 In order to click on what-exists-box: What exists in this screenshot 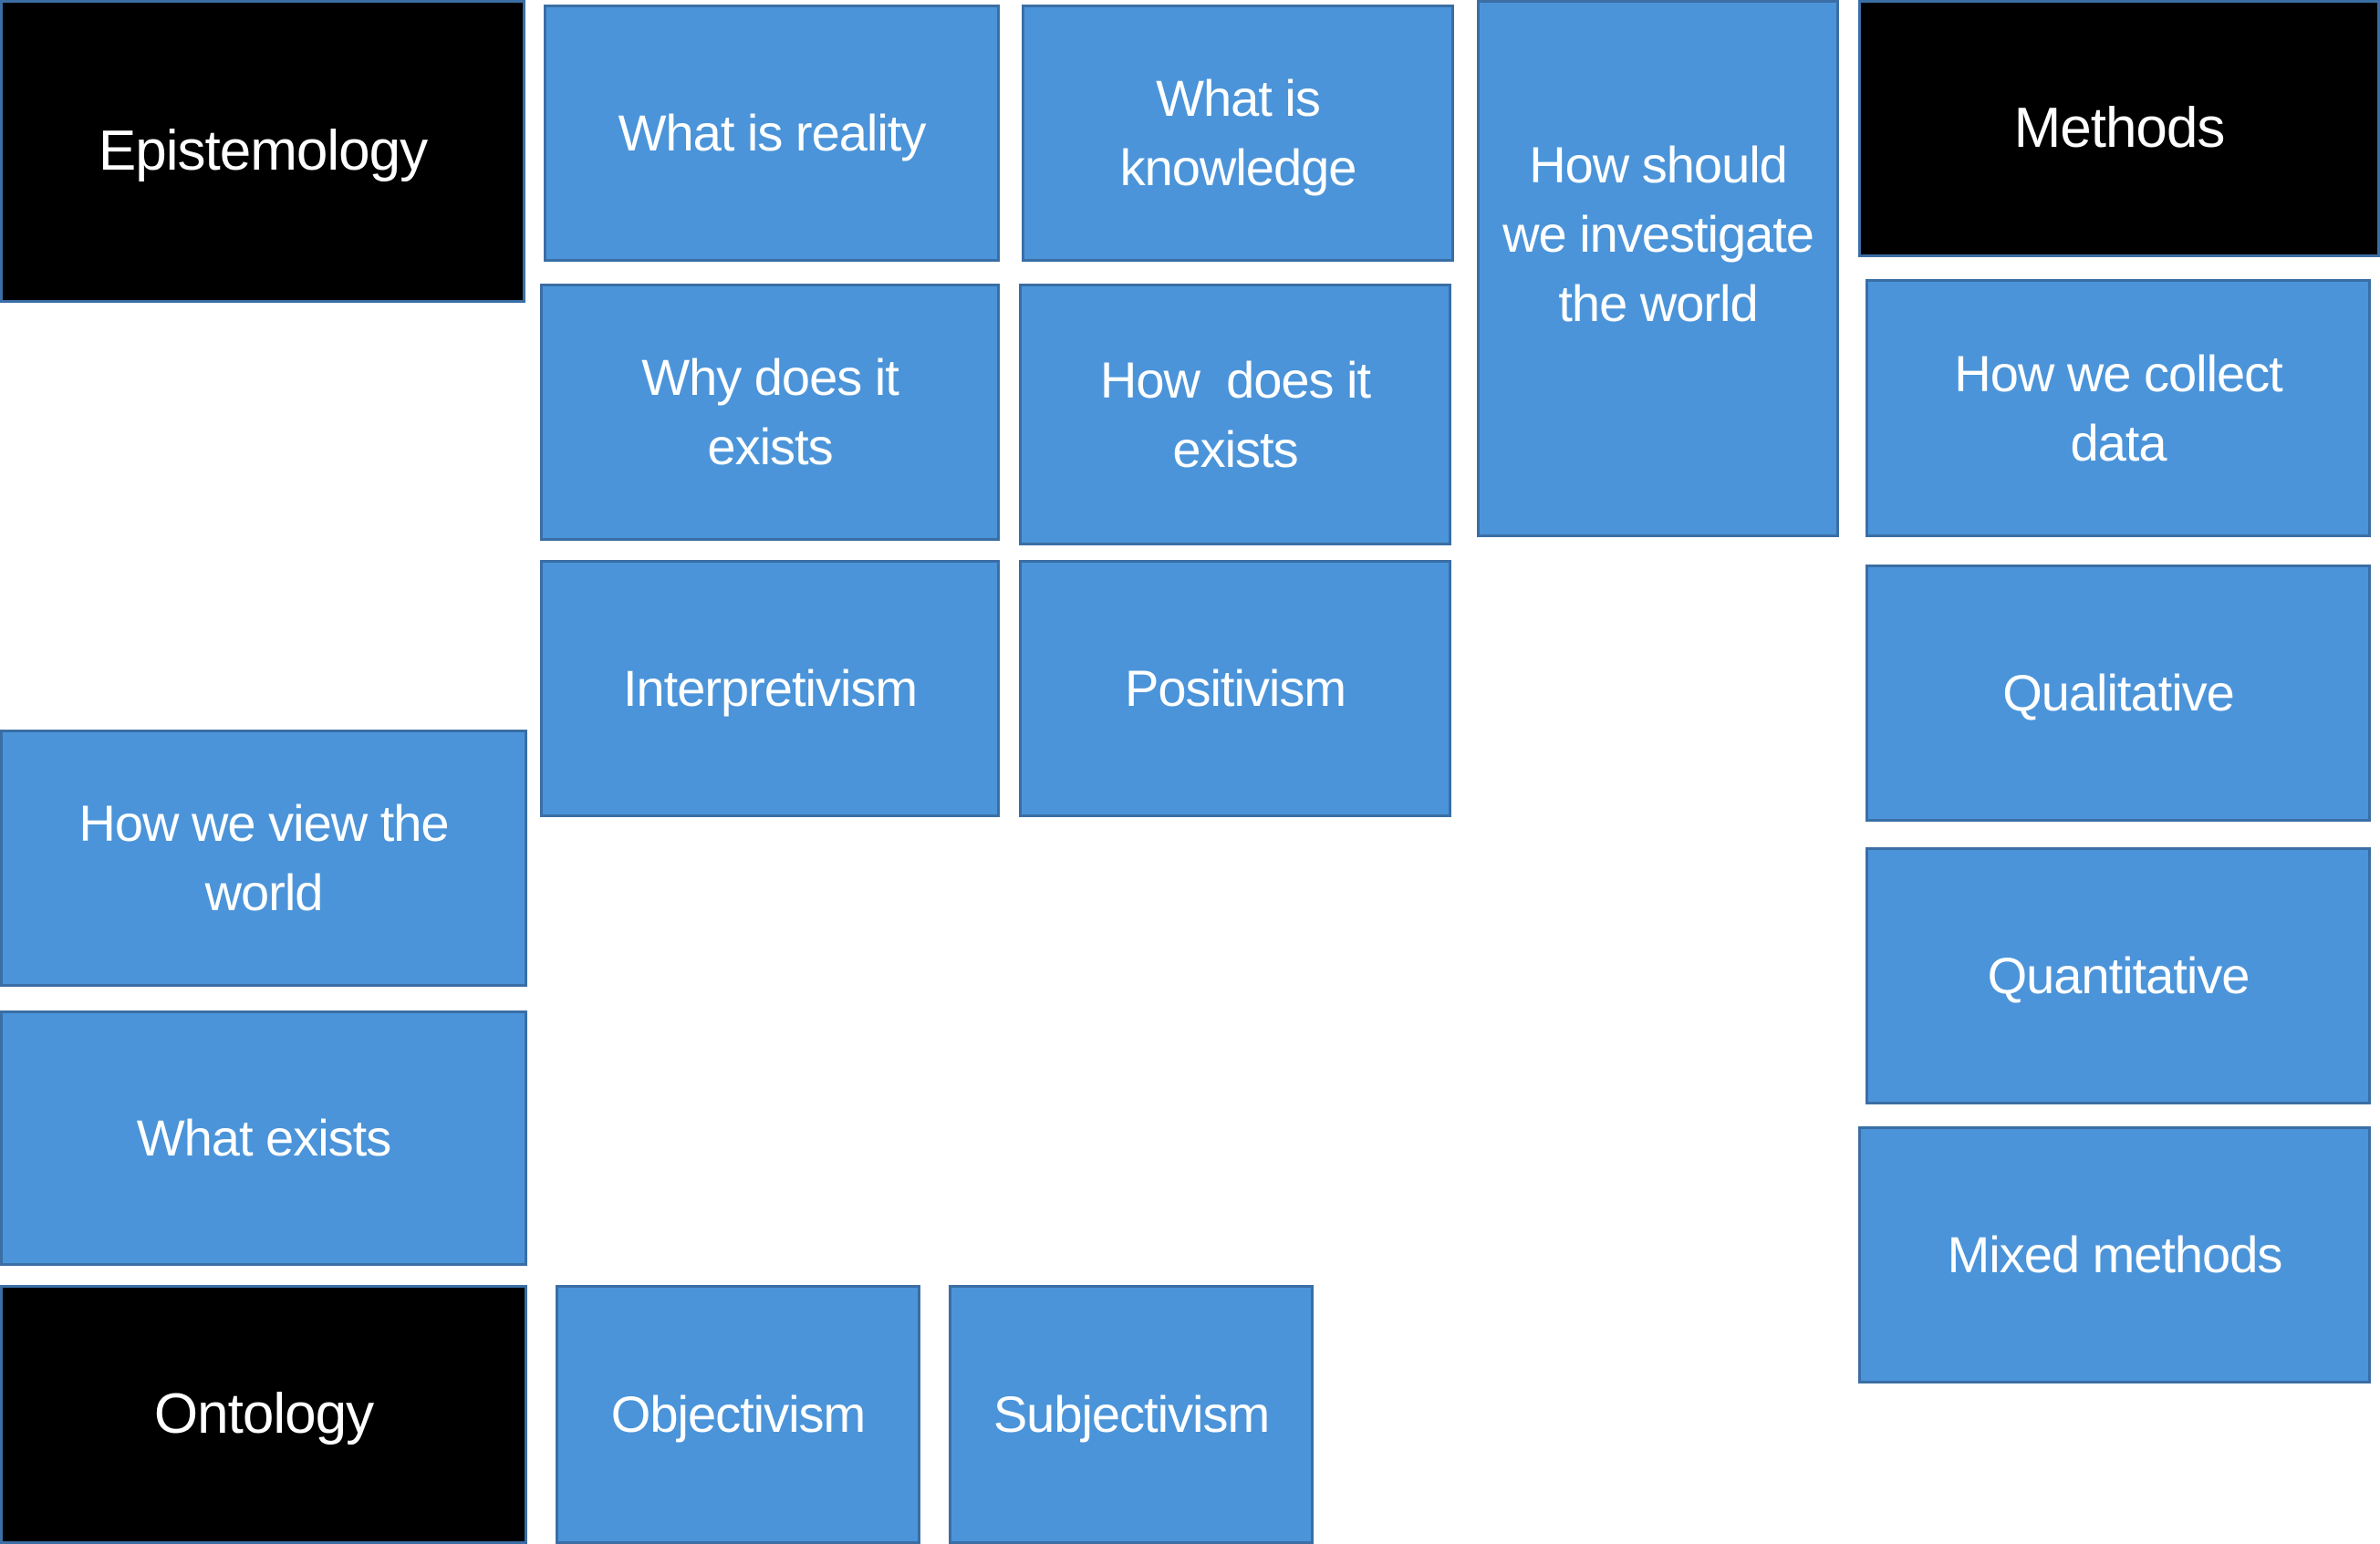, I will do `click(264, 1138)`.